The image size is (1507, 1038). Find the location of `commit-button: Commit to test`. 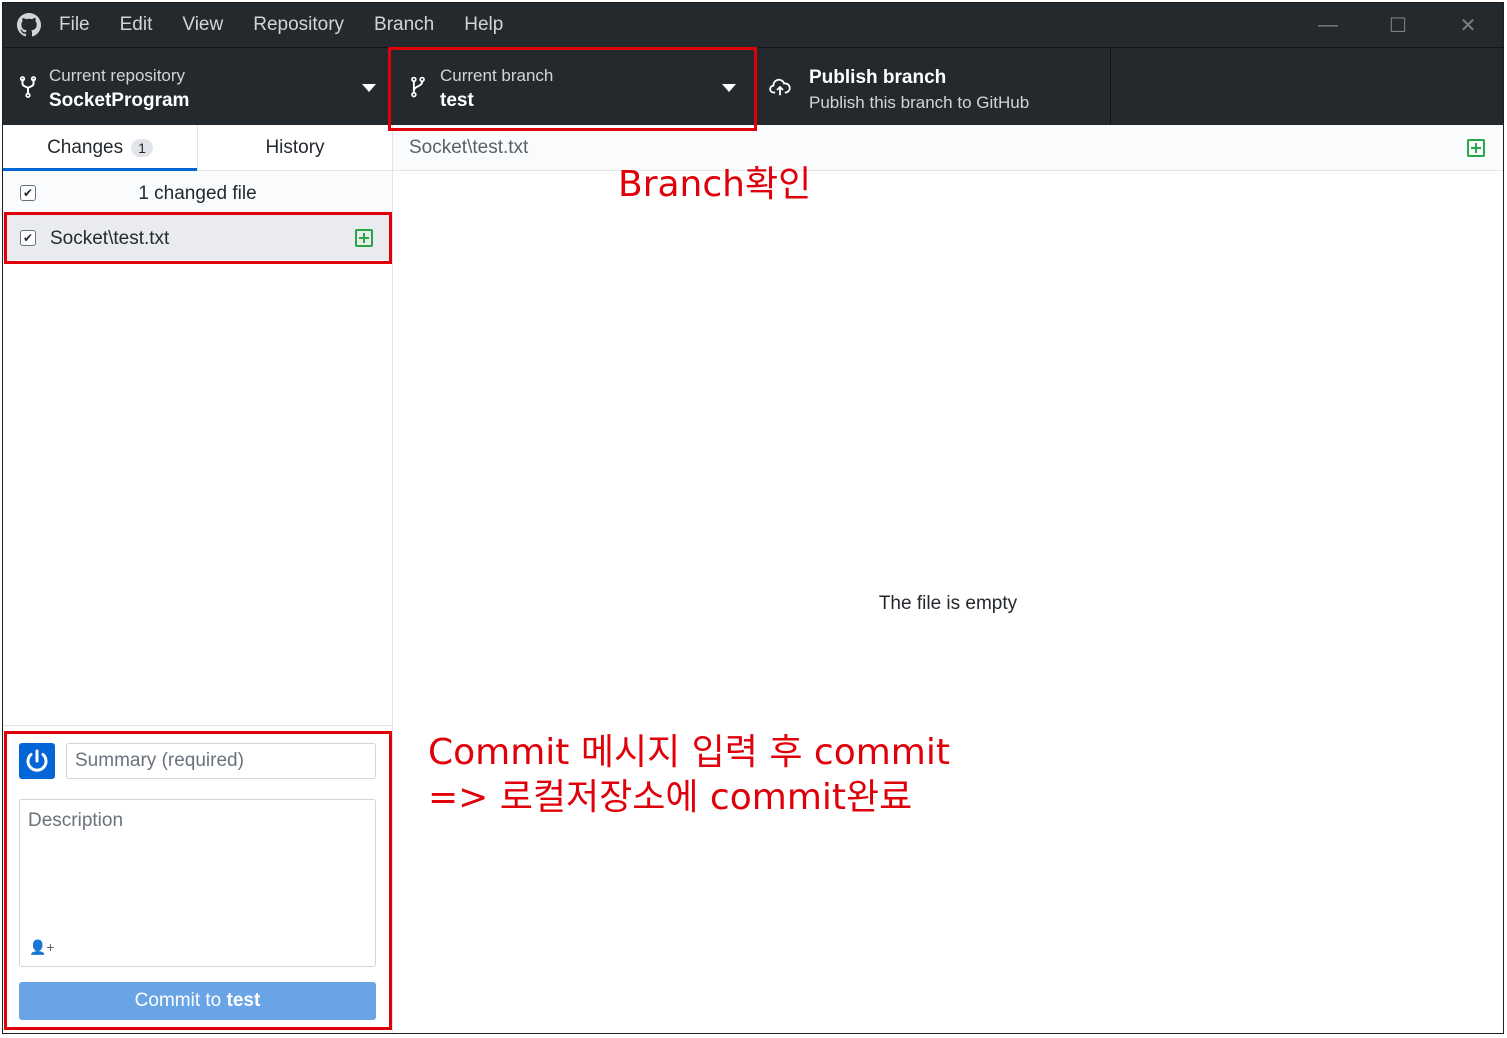

commit-button: Commit to test is located at coordinates (197, 1001).